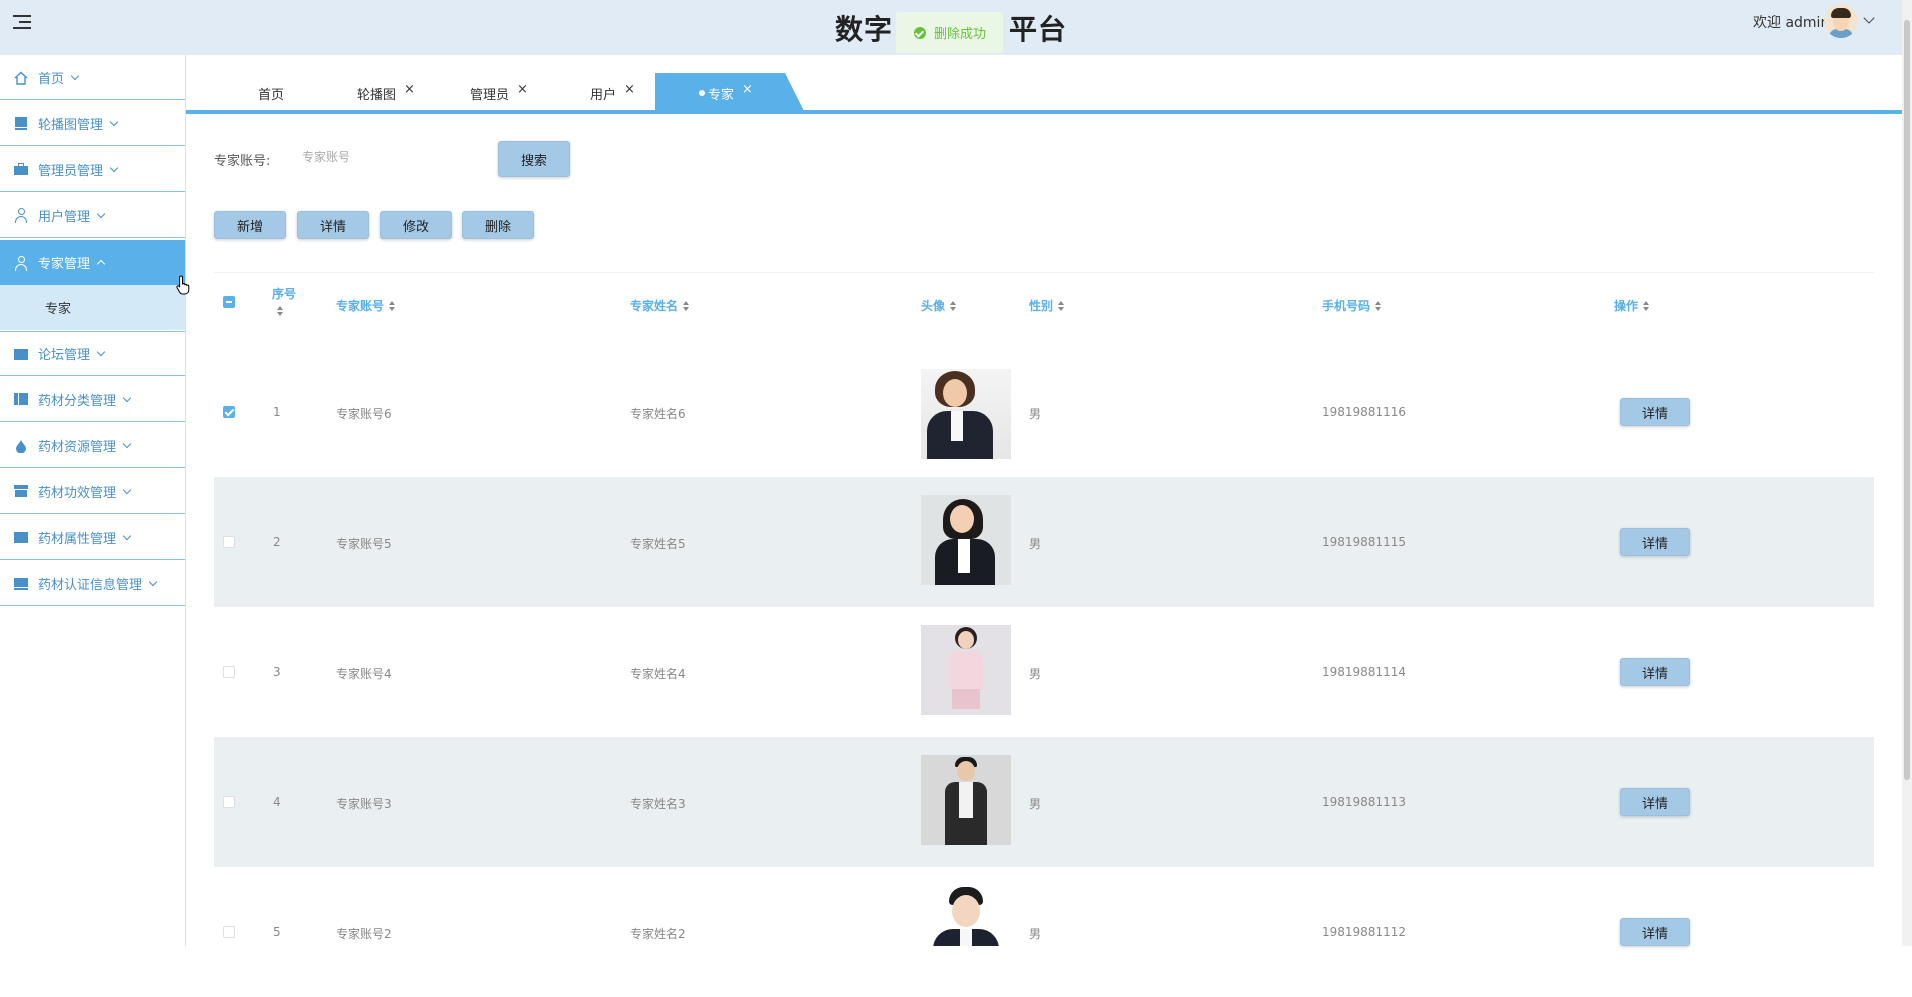 The image size is (1912, 997). What do you see at coordinates (64, 217) in the screenshot?
I see `sidebar-item-label: 用户管理` at bounding box center [64, 217].